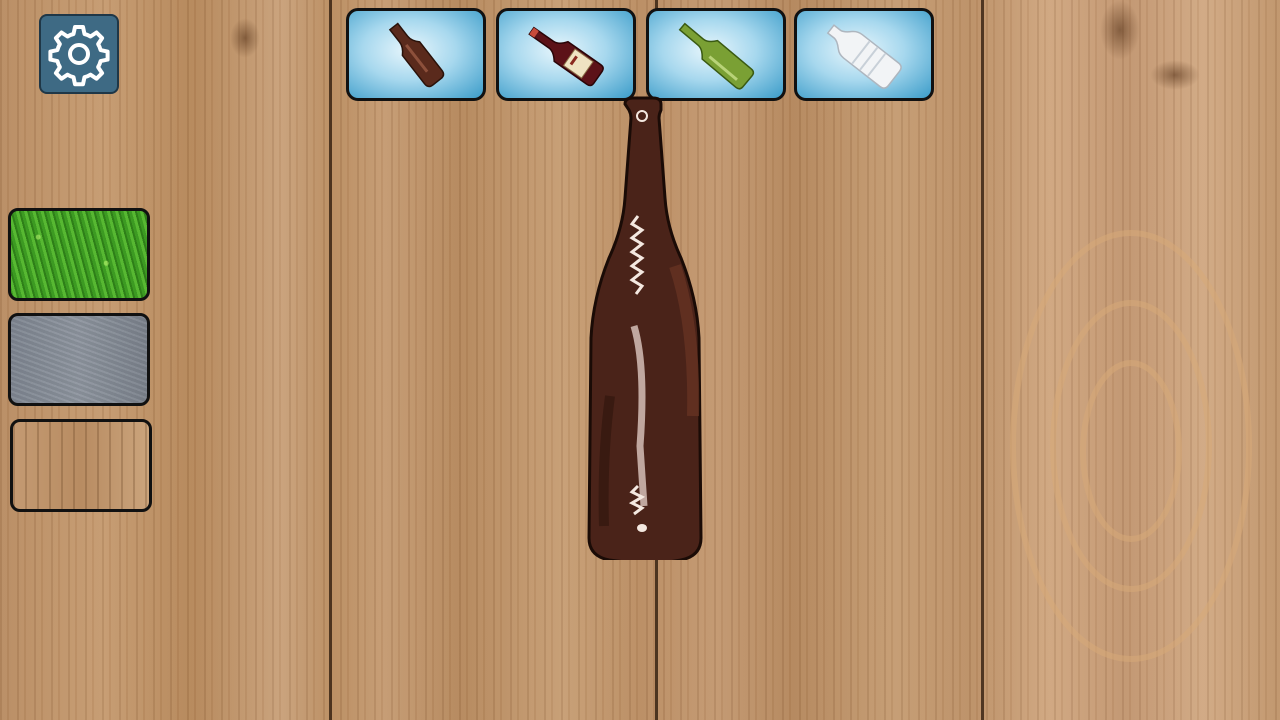 The width and height of the screenshot is (1280, 720). I want to click on wood-grain-swirl, so click(1131, 451).